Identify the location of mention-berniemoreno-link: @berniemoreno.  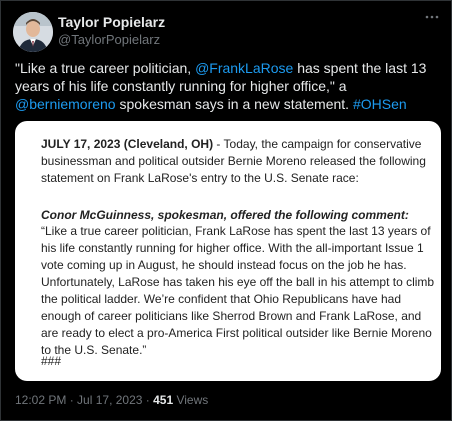
(65, 104).